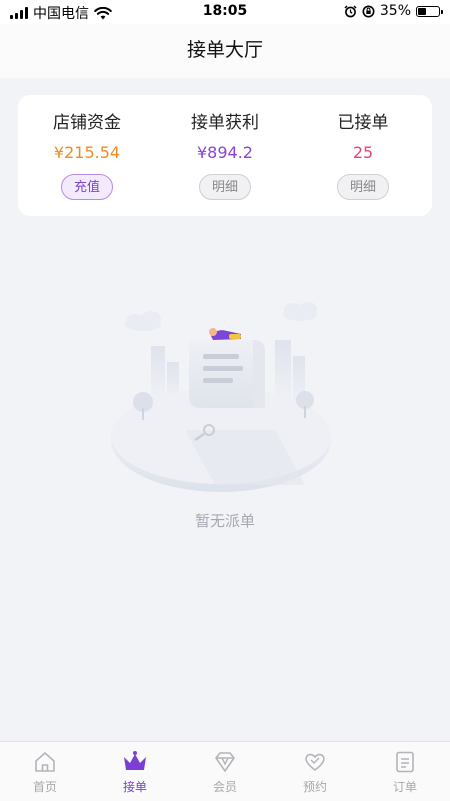 The height and width of the screenshot is (801, 450). What do you see at coordinates (225, 762) in the screenshot?
I see `diamond-icon` at bounding box center [225, 762].